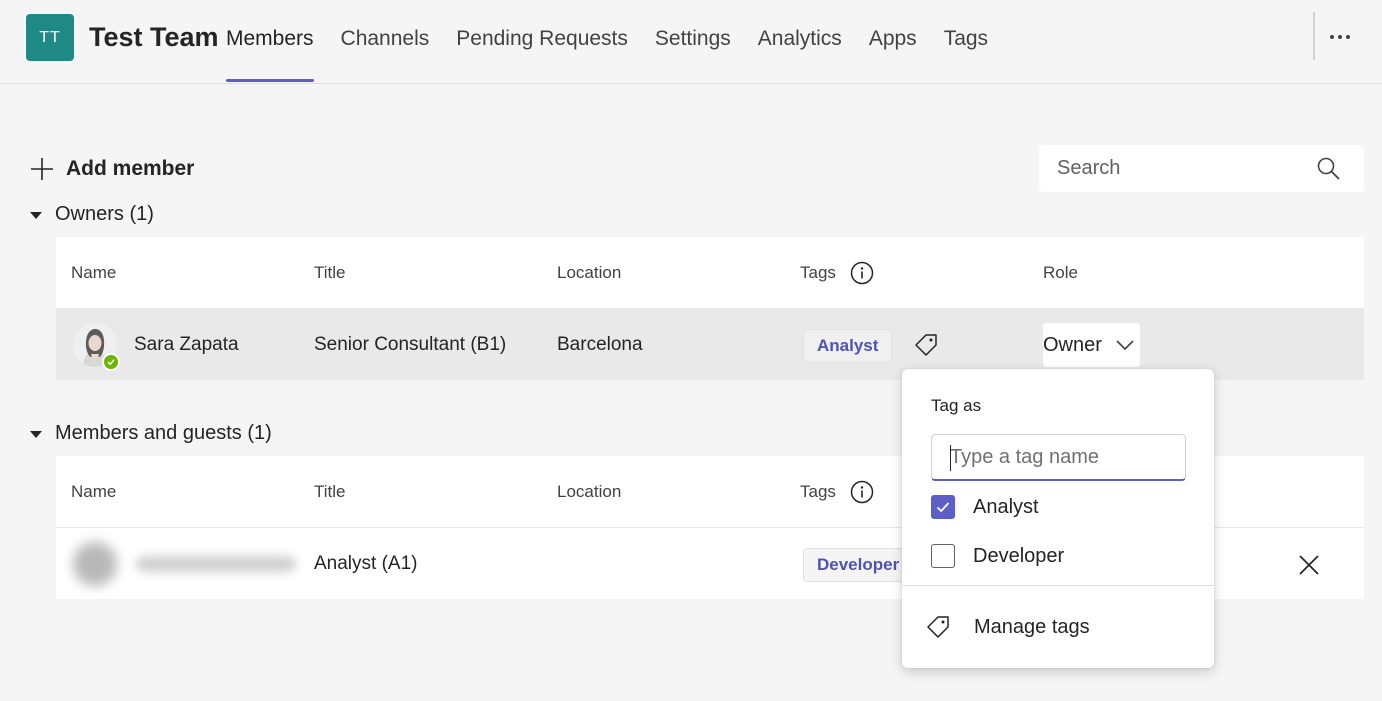  What do you see at coordinates (186, 345) in the screenshot?
I see `member-name: Sara Zapata` at bounding box center [186, 345].